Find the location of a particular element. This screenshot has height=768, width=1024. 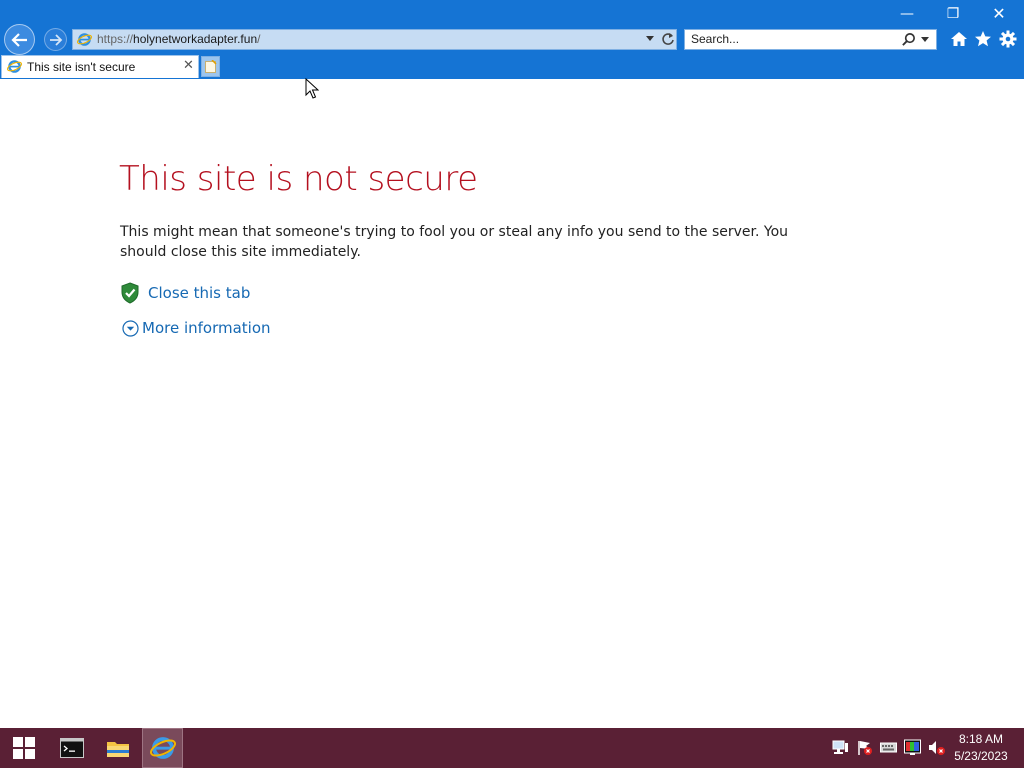

taskbar-file-explorer is located at coordinates (118, 748).